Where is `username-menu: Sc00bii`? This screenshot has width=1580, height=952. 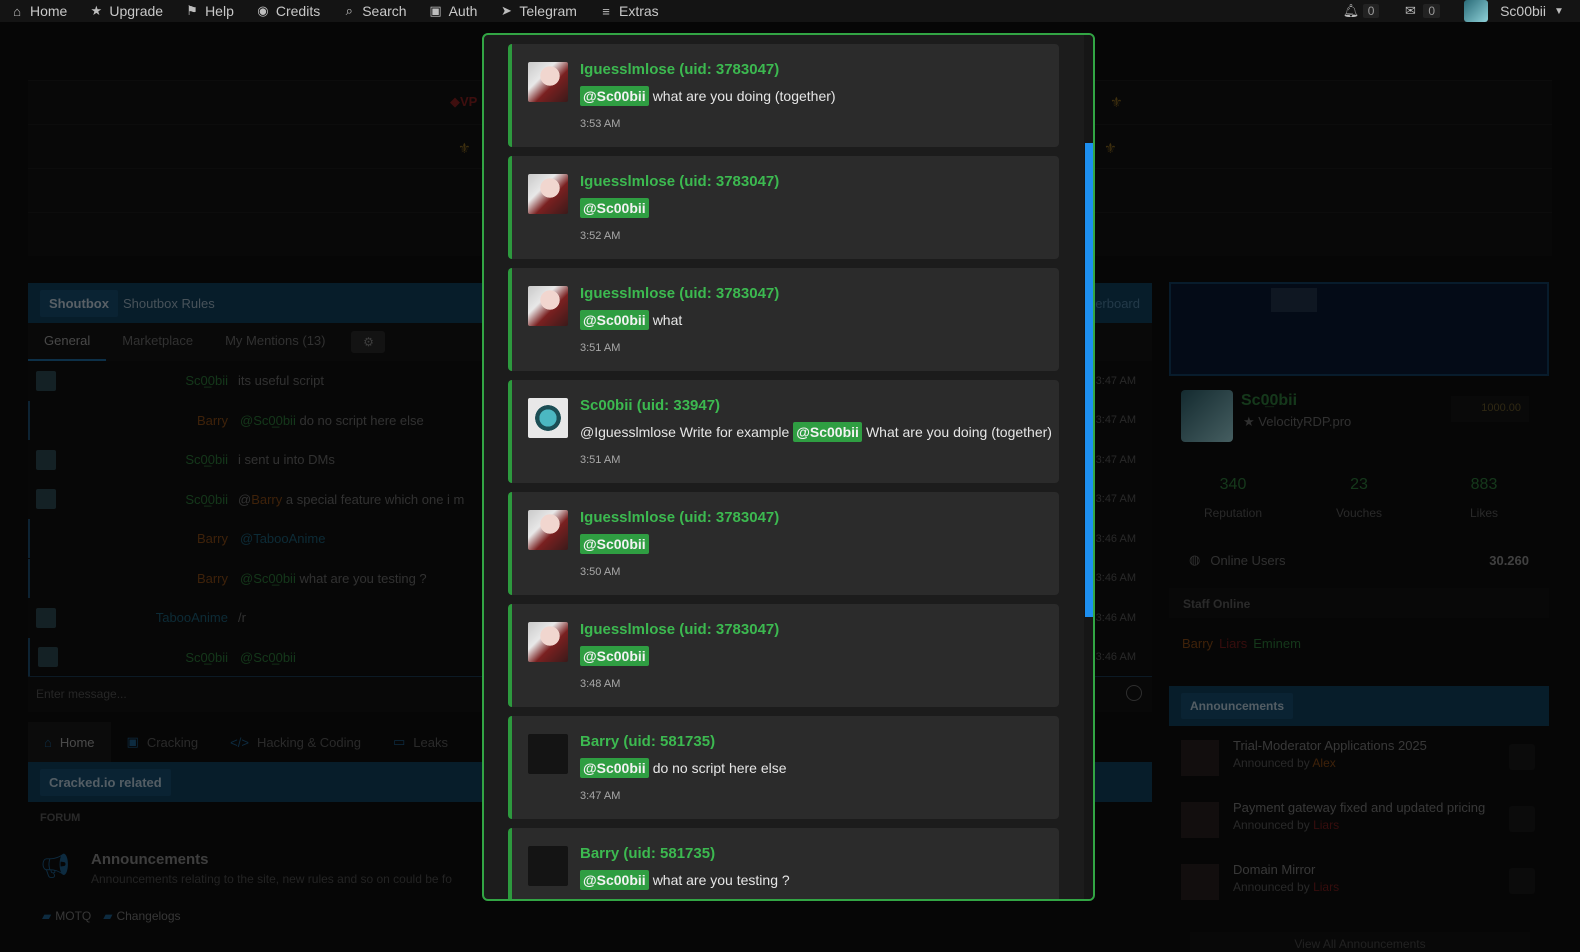
username-menu: Sc00bii is located at coordinates (1523, 11).